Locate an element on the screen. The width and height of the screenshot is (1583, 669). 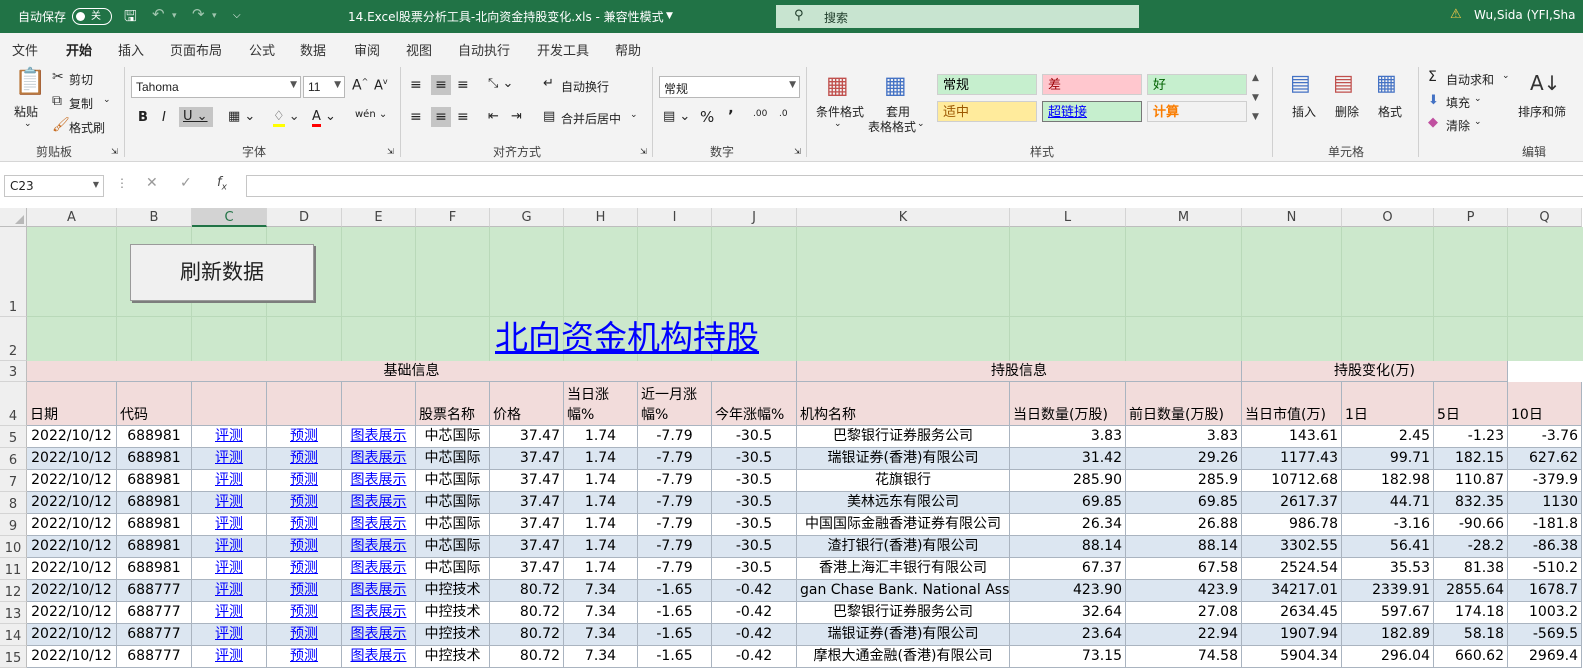
column-header-b: B is located at coordinates (154, 217).